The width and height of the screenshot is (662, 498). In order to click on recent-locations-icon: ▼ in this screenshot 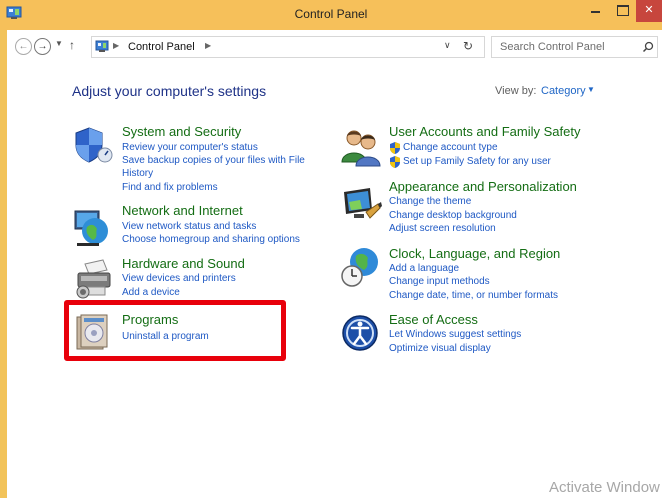, I will do `click(59, 43)`.